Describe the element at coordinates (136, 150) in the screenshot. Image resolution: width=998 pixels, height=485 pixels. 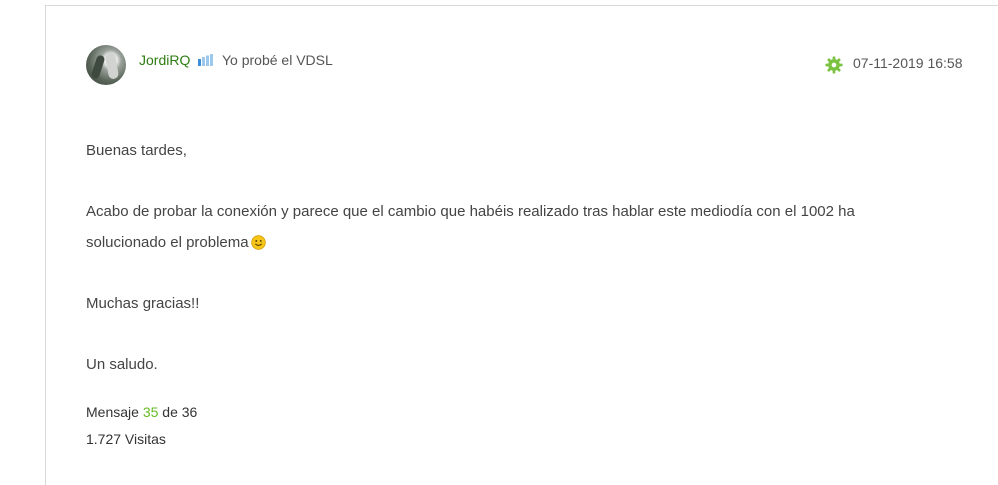
I see `post-paragraph-greeting: Buenas tardes,` at that location.